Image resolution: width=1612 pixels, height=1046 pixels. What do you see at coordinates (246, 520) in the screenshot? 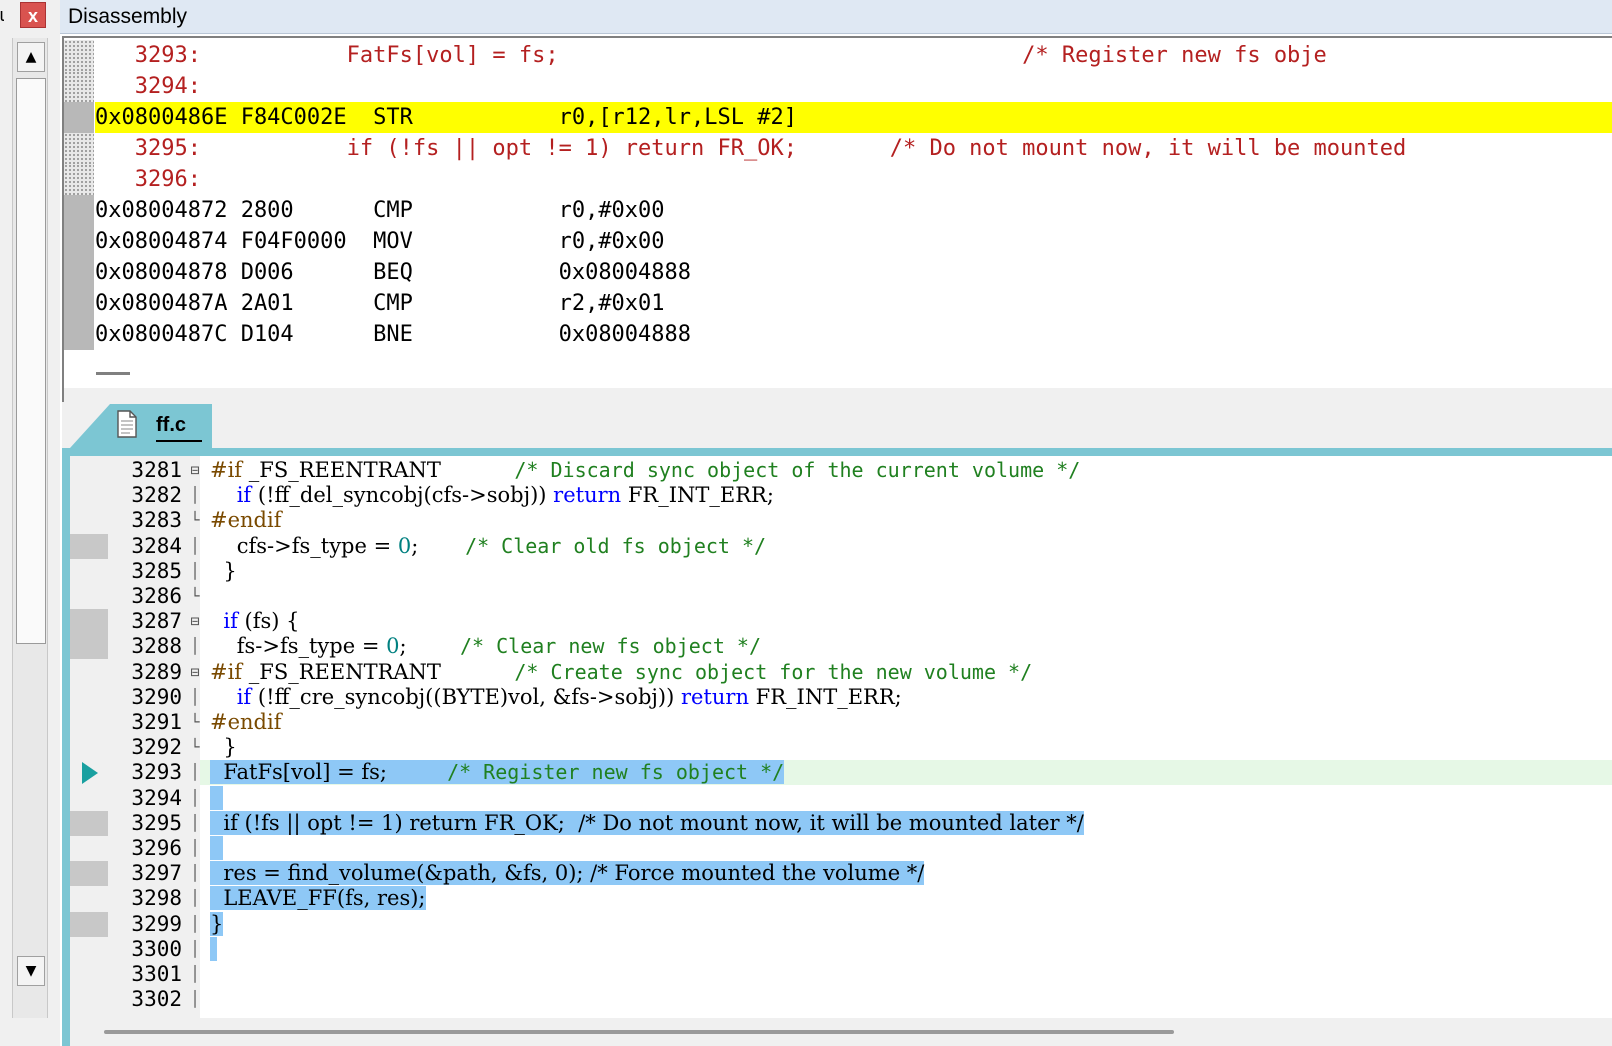
I see `preprocessor-token: #endif` at bounding box center [246, 520].